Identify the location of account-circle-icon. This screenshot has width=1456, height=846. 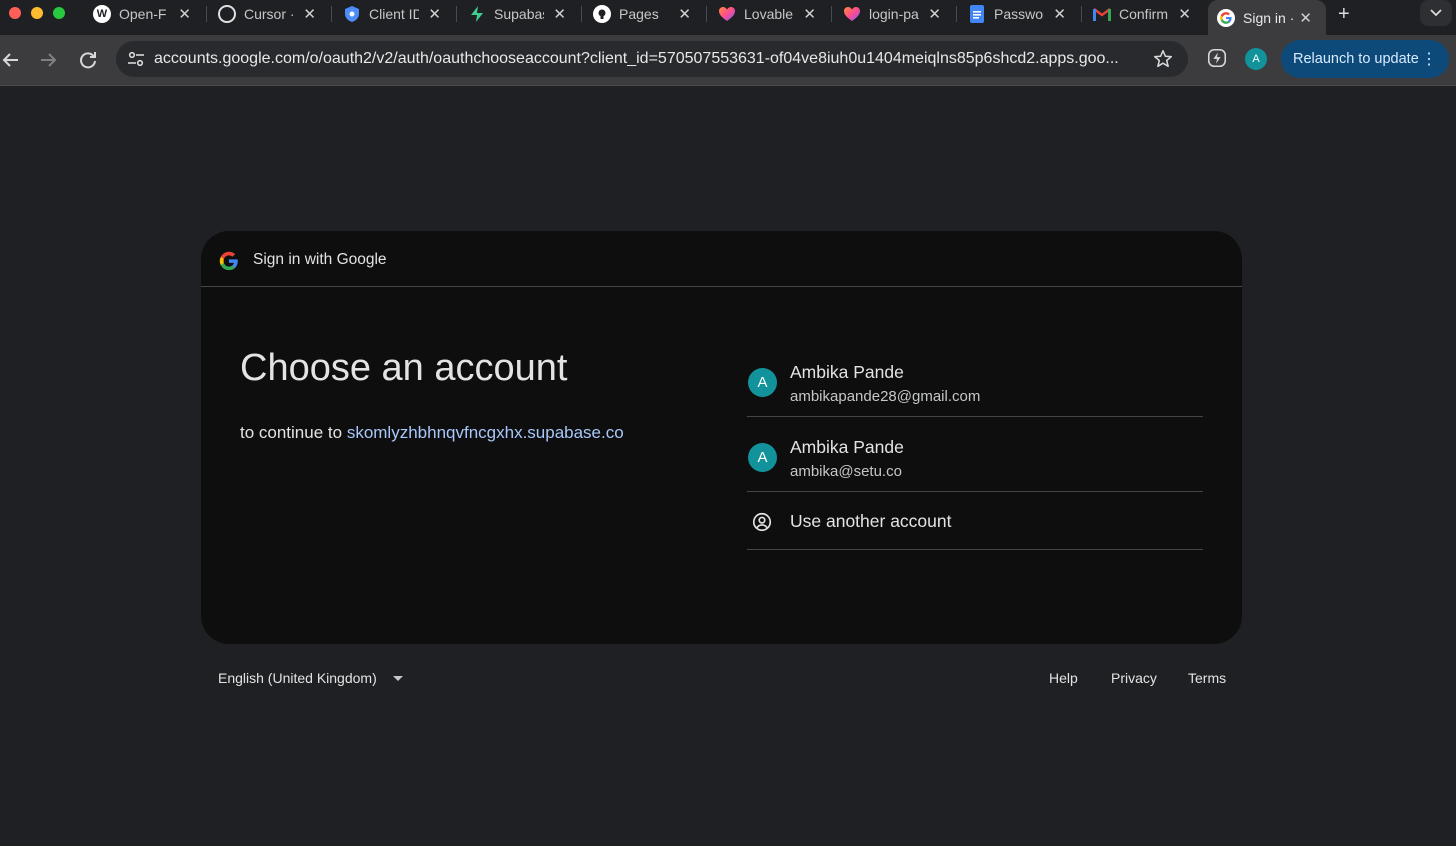
(762, 522).